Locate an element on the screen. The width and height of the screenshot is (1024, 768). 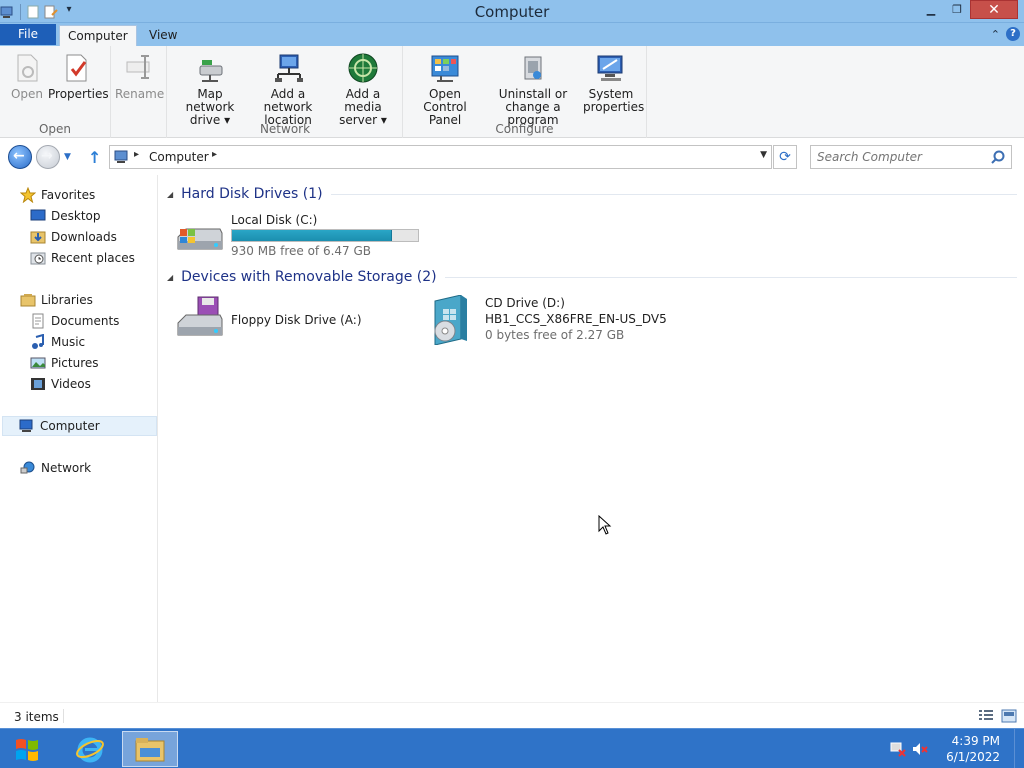
nav-downloads: Downloads is located at coordinates (73, 237).